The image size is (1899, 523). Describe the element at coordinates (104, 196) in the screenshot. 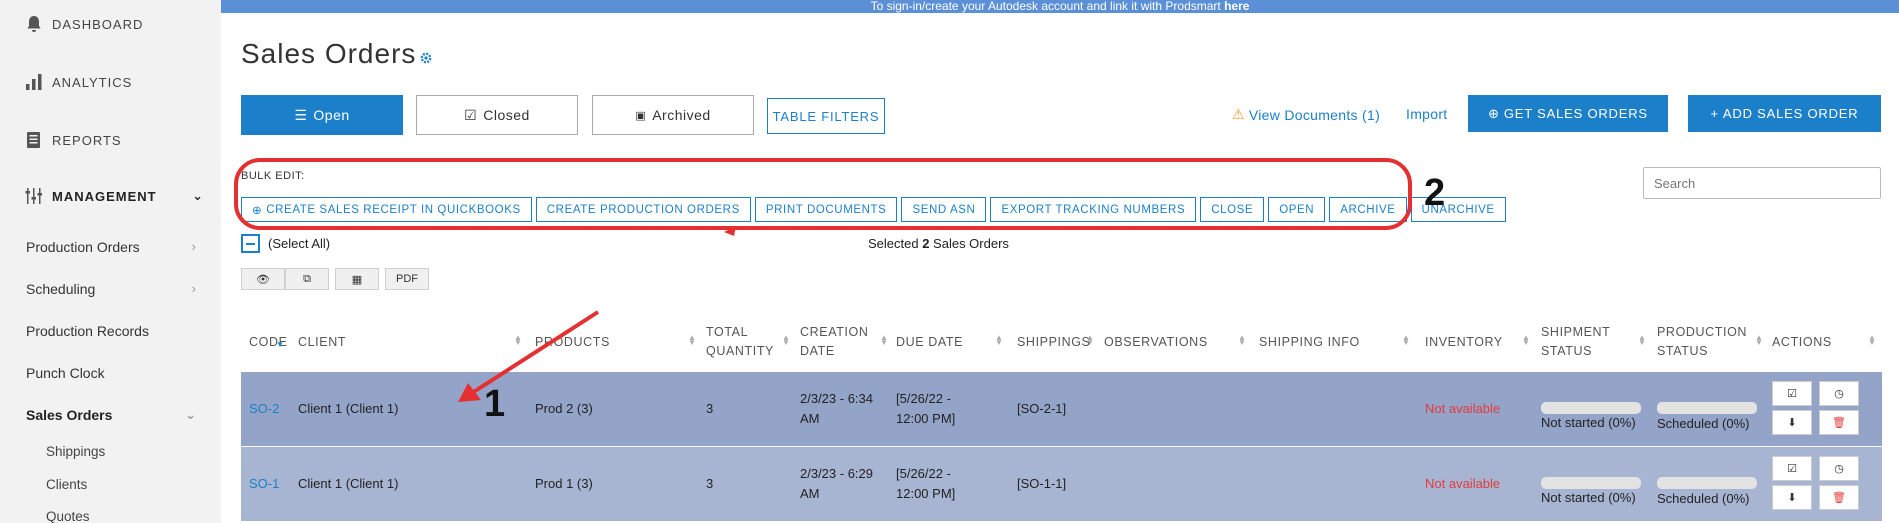

I see `nav-management-label: MANAGEMENT` at that location.